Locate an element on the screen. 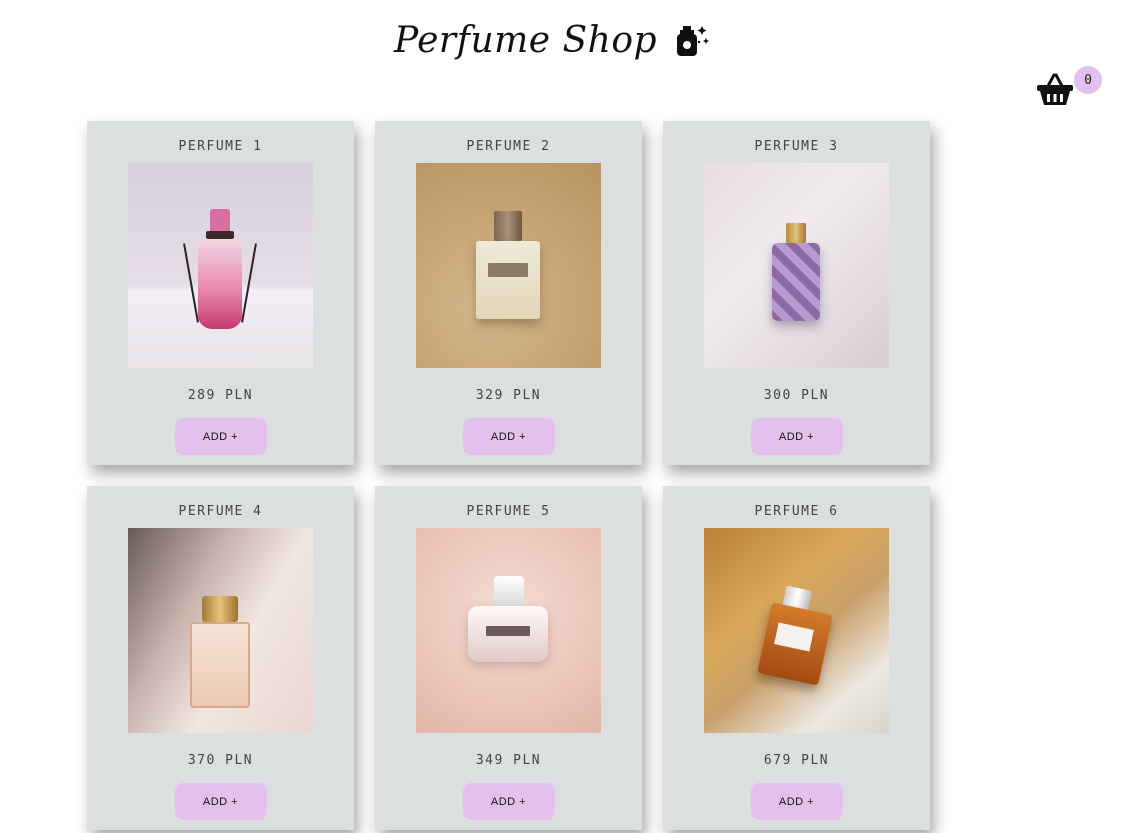 The width and height of the screenshot is (1124, 833). product-card: PERFUME 4 370 PLN ADD + is located at coordinates (220, 658).